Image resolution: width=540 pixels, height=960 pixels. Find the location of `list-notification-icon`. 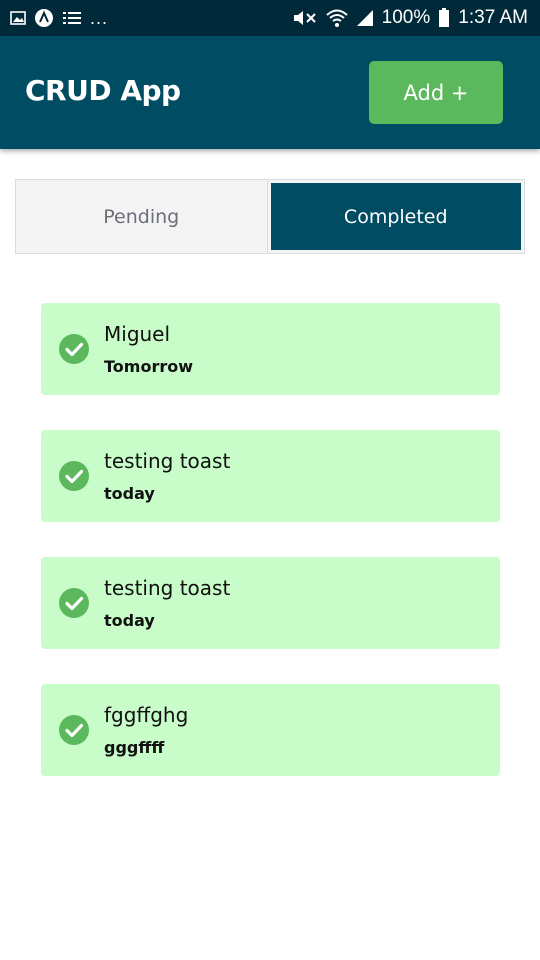

list-notification-icon is located at coordinates (72, 18).